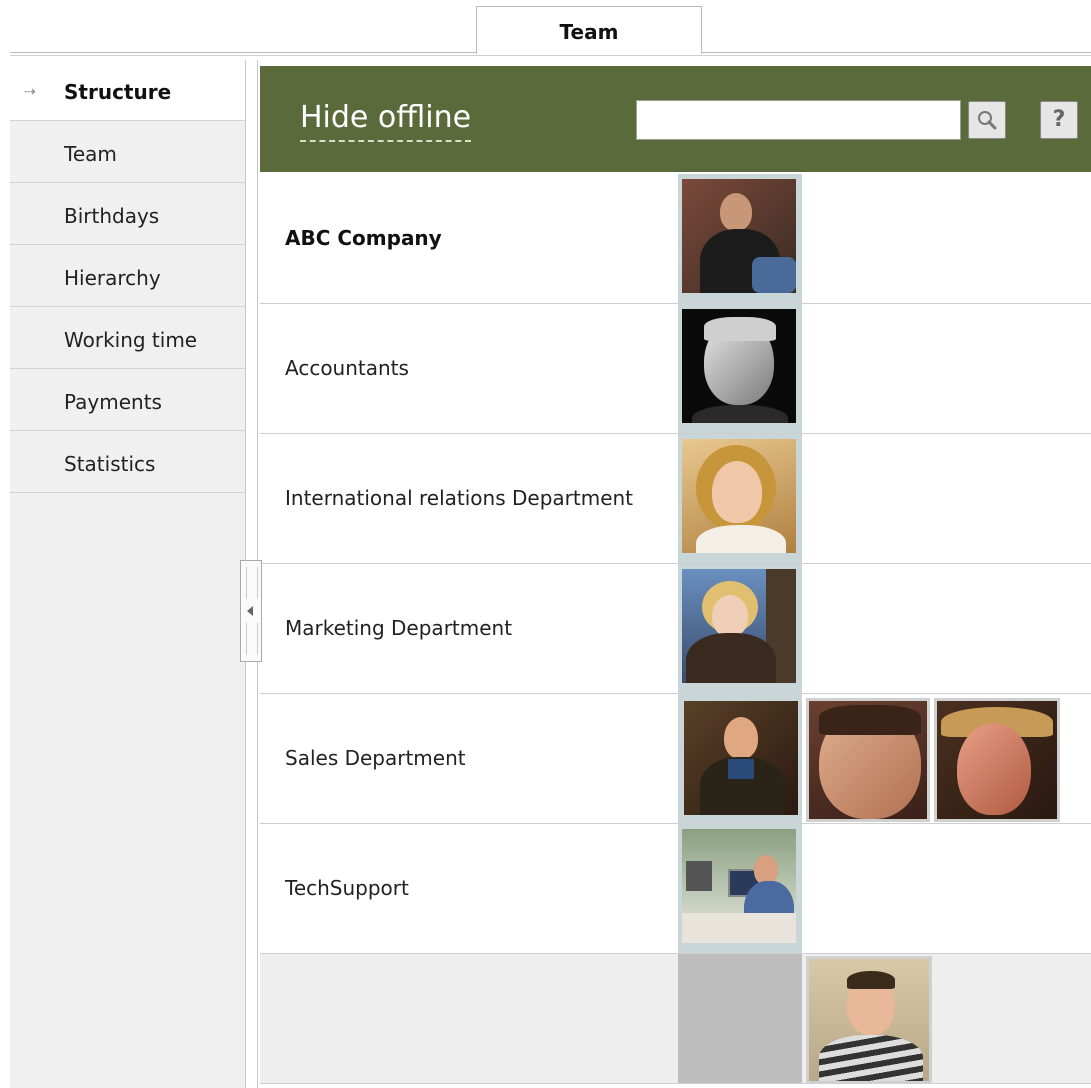  I want to click on sidebar-item-hierarchy: Hierarchy, so click(127, 276).